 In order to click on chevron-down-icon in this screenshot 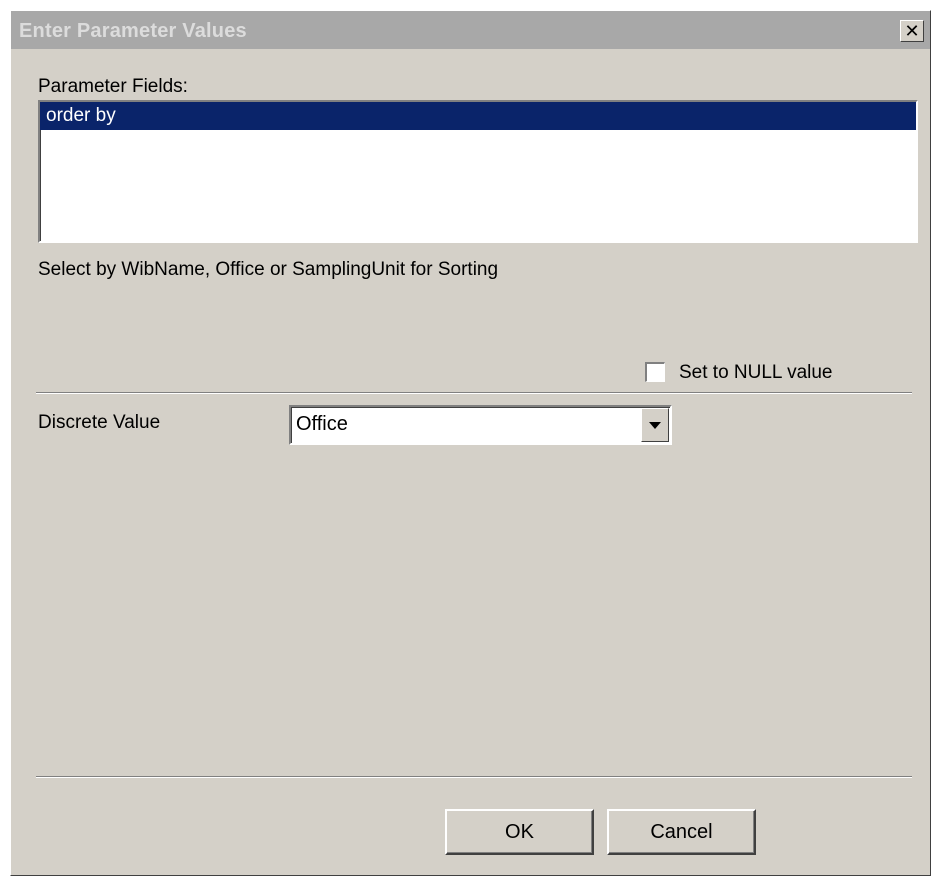, I will do `click(655, 425)`.